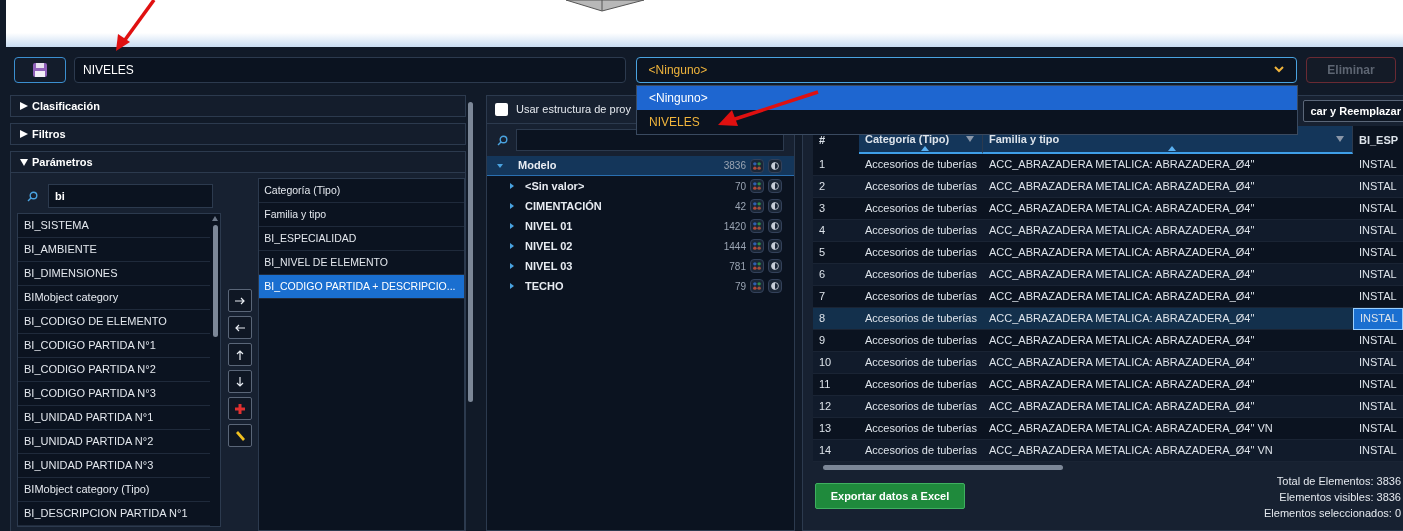 Image resolution: width=1403 pixels, height=531 pixels. Describe the element at coordinates (1340, 139) in the screenshot. I see `filter-icon` at that location.